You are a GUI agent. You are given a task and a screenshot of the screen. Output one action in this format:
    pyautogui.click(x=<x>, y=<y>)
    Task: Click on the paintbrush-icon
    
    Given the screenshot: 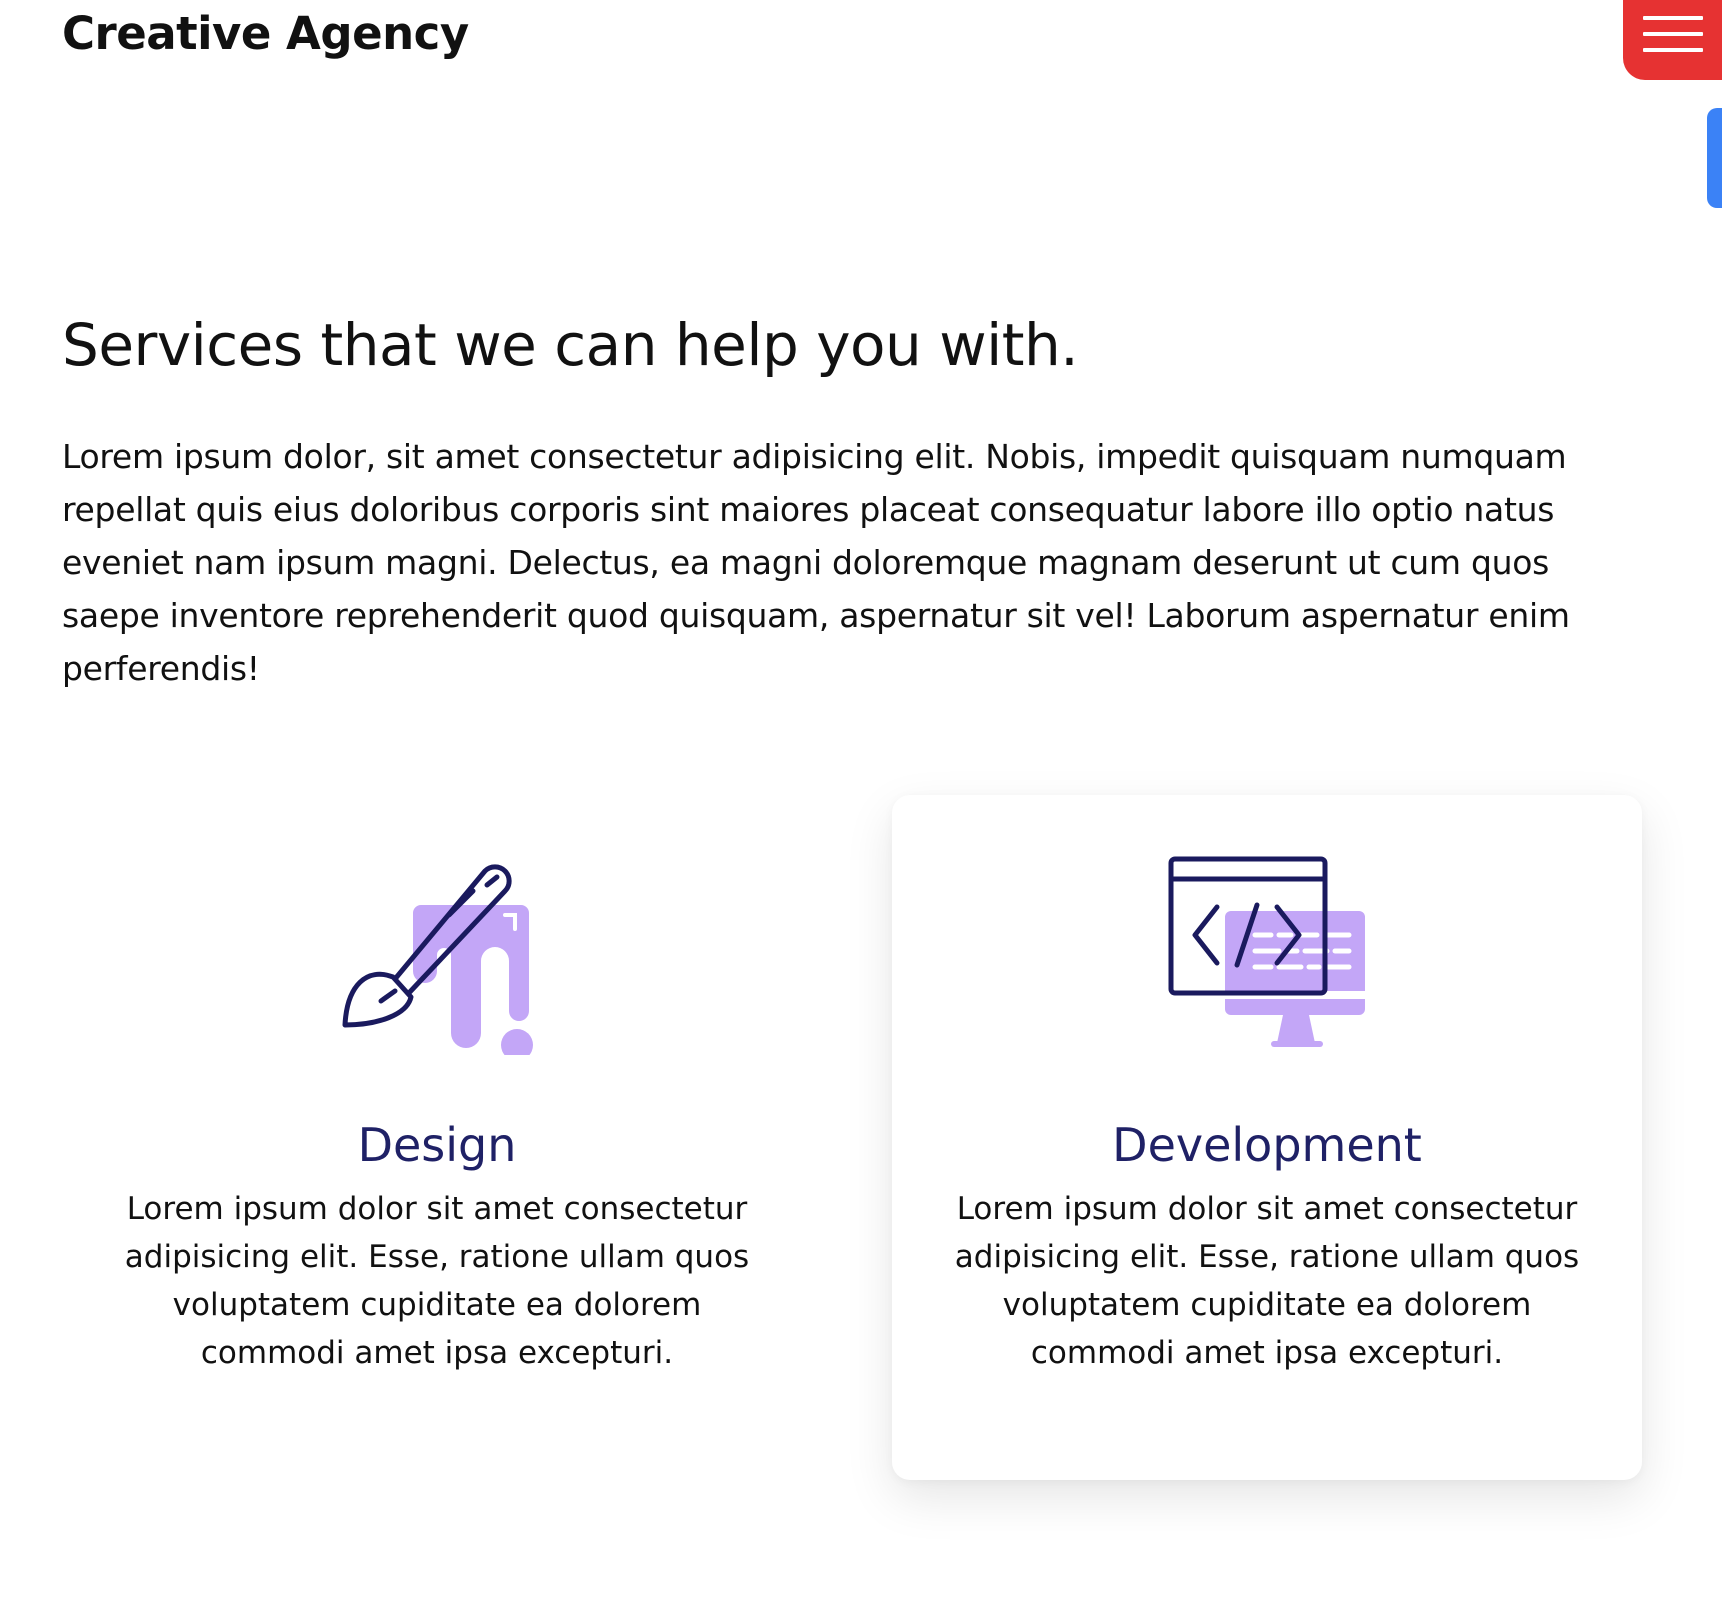 What is the action you would take?
    pyautogui.click(x=437, y=958)
    